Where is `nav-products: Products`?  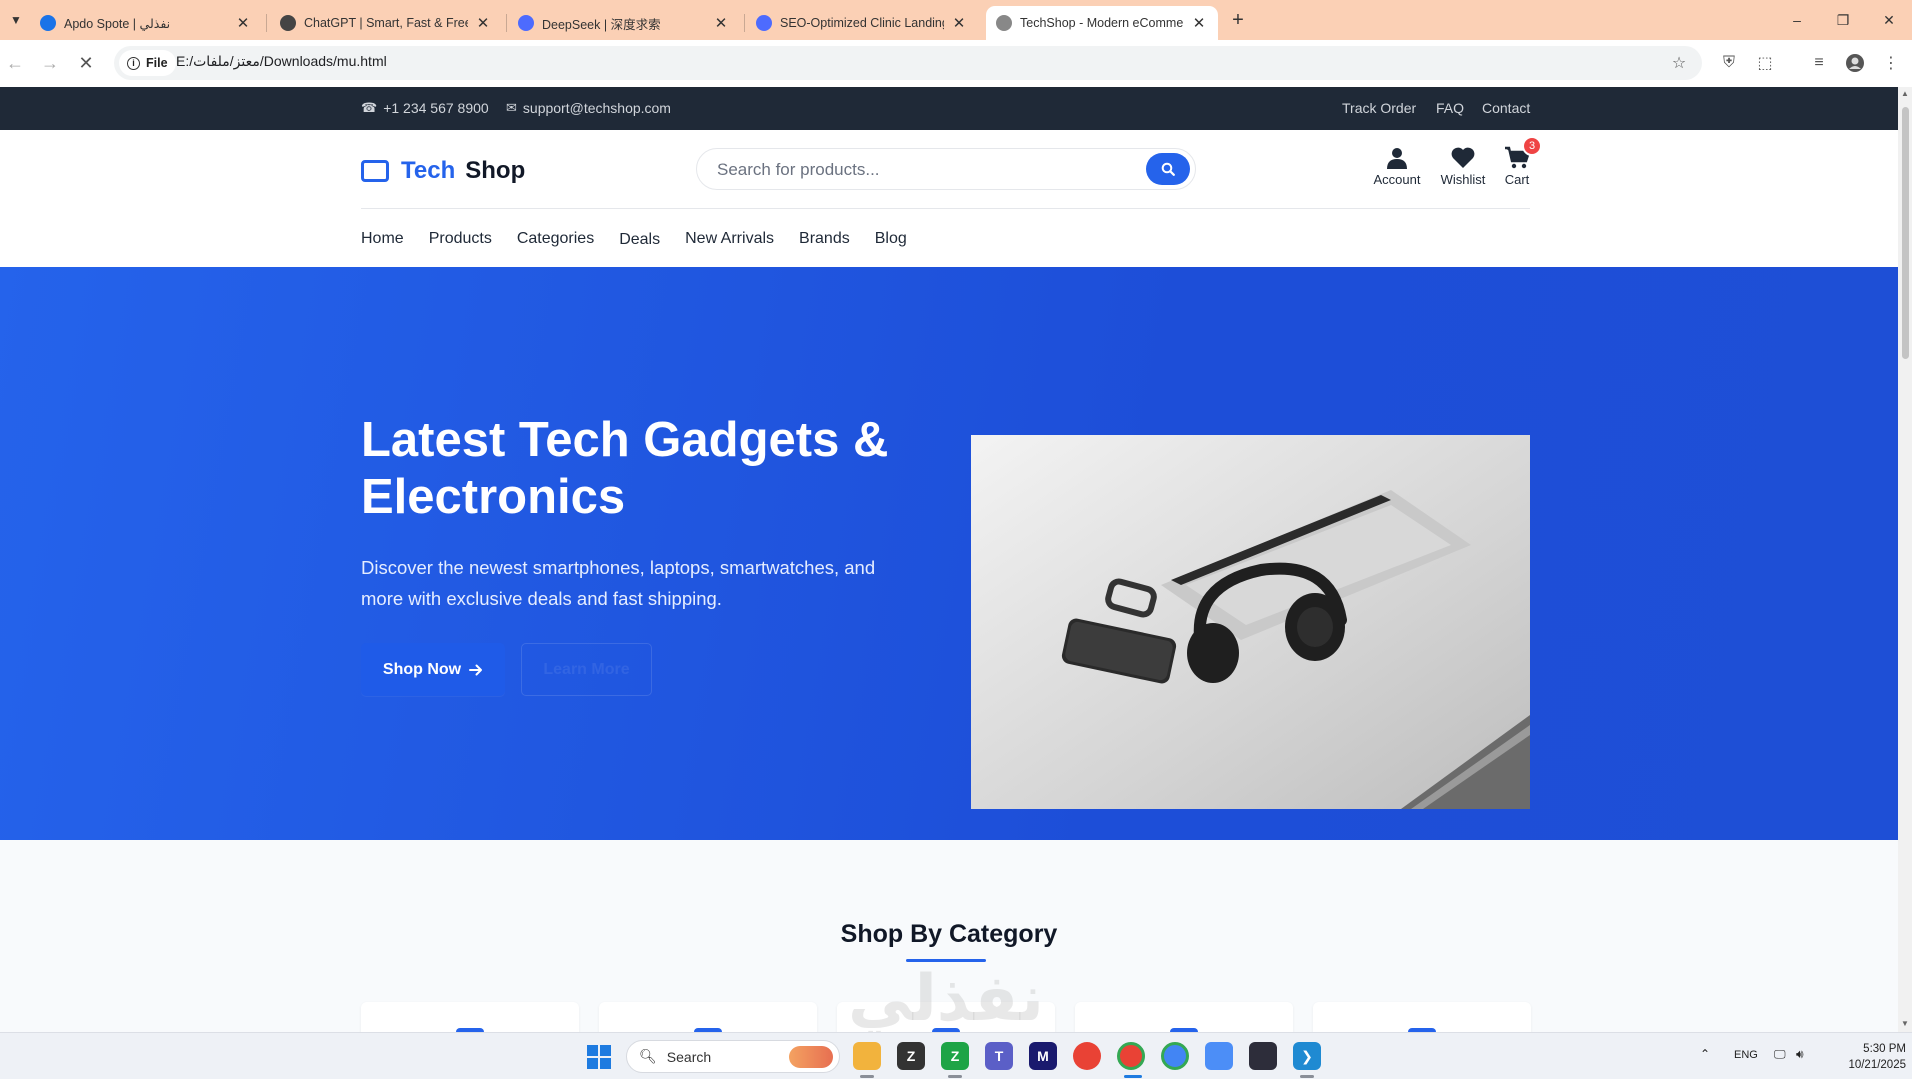
nav-products: Products is located at coordinates (460, 239).